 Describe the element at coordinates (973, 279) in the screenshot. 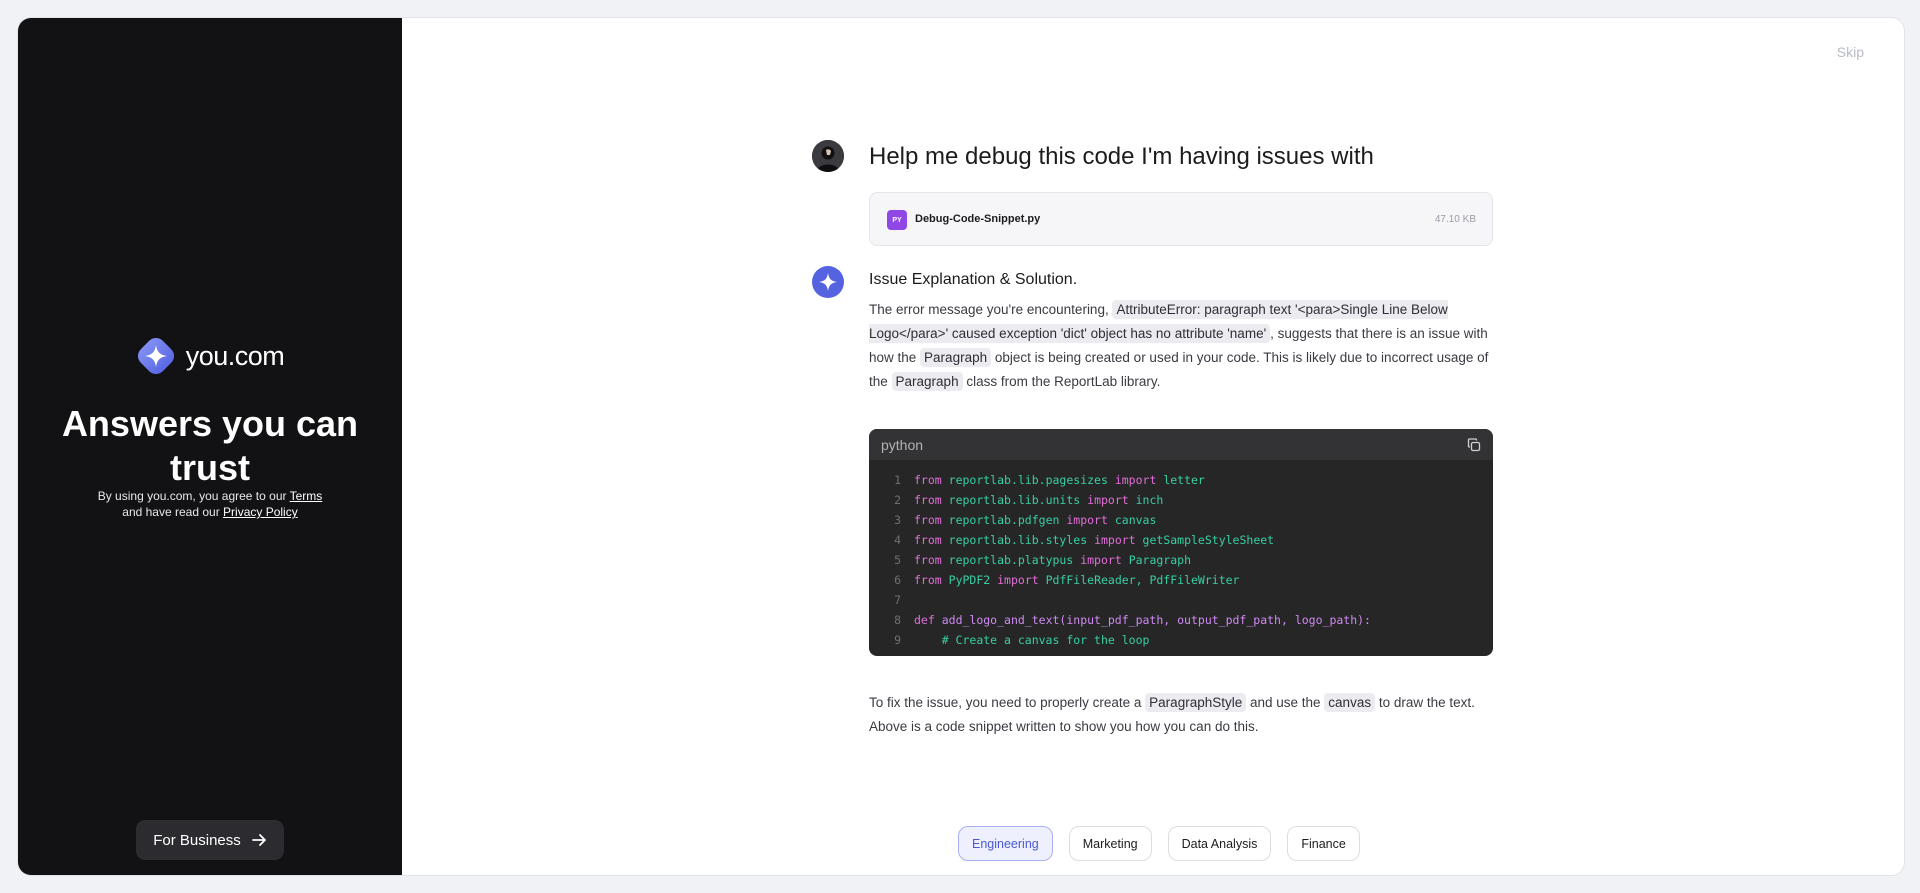

I see `answer-title: Issue Explanation & Solution.` at that location.